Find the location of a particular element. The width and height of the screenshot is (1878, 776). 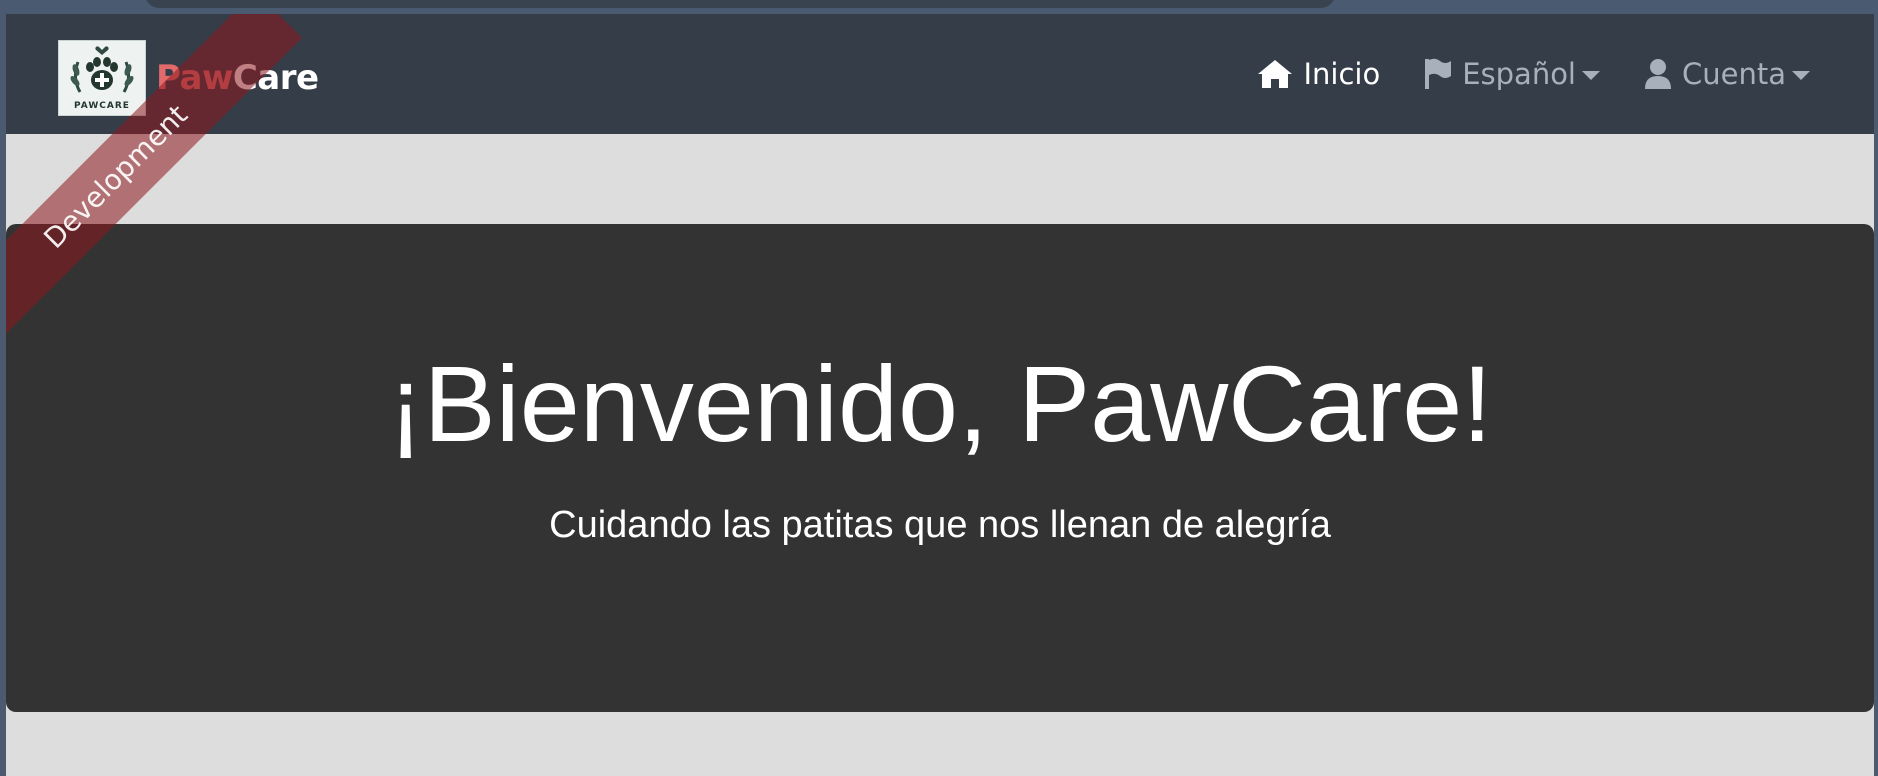

nav-home-label: Inicio is located at coordinates (1342, 74).